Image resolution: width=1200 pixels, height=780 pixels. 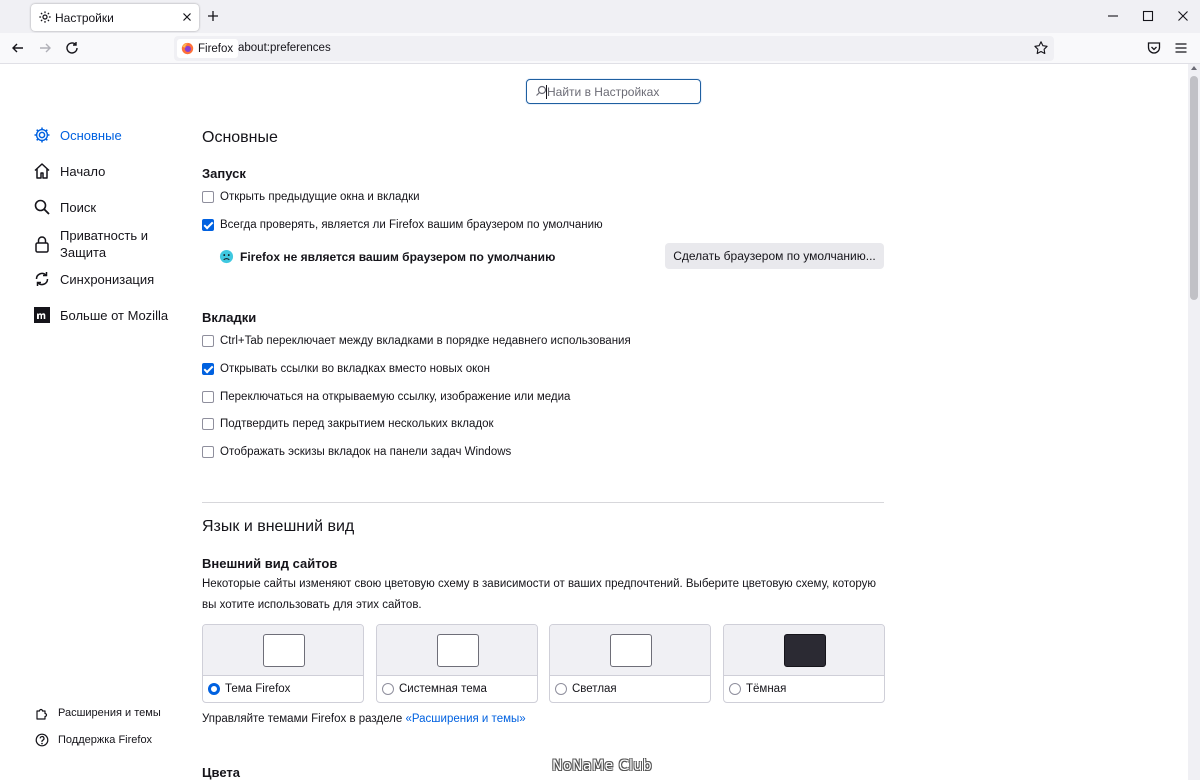 What do you see at coordinates (258, 689) in the screenshot?
I see `theme-label: Тема Firefox` at bounding box center [258, 689].